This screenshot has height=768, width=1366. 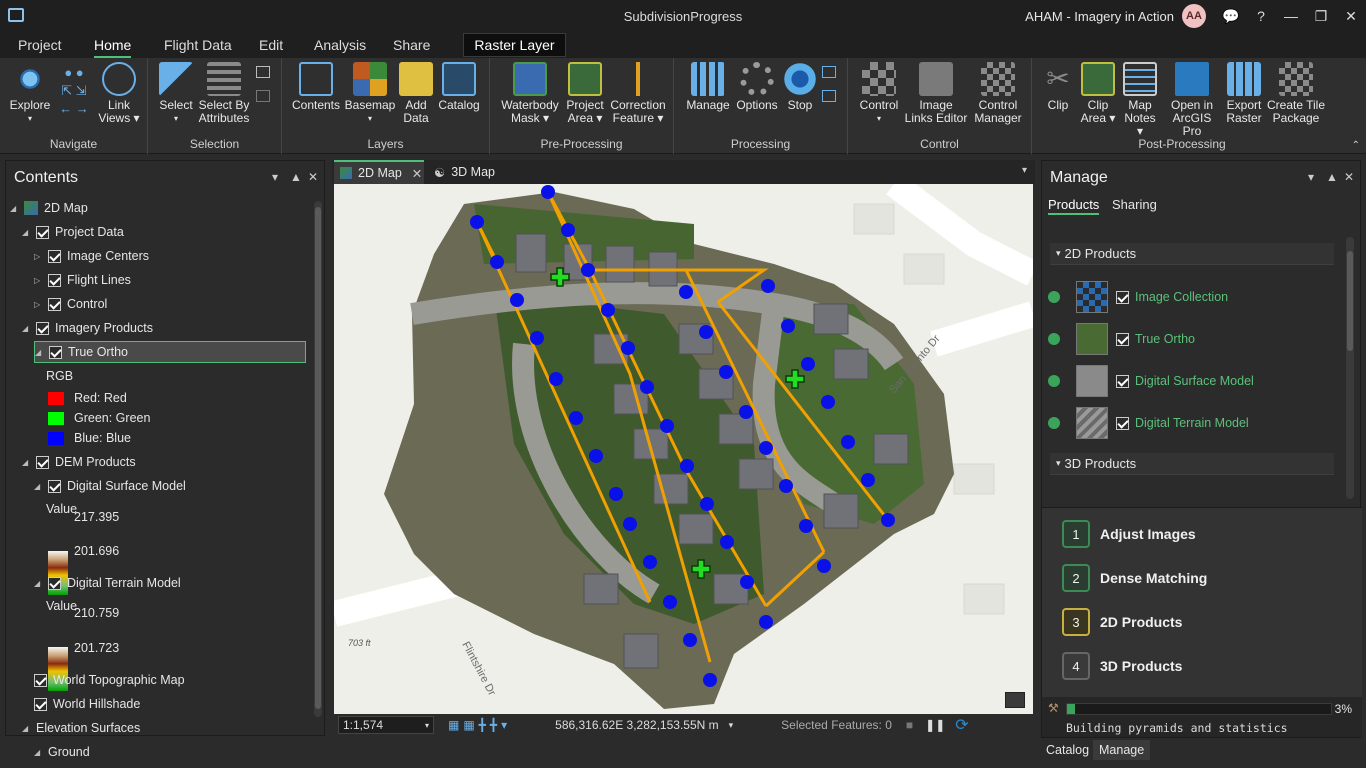 I want to click on basemap-button: Basemap ▾, so click(x=370, y=93).